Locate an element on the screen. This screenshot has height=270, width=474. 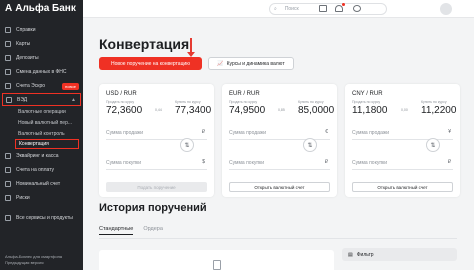
sell-amount-field: Сумма продажи ¥ is located at coordinates (402, 133).